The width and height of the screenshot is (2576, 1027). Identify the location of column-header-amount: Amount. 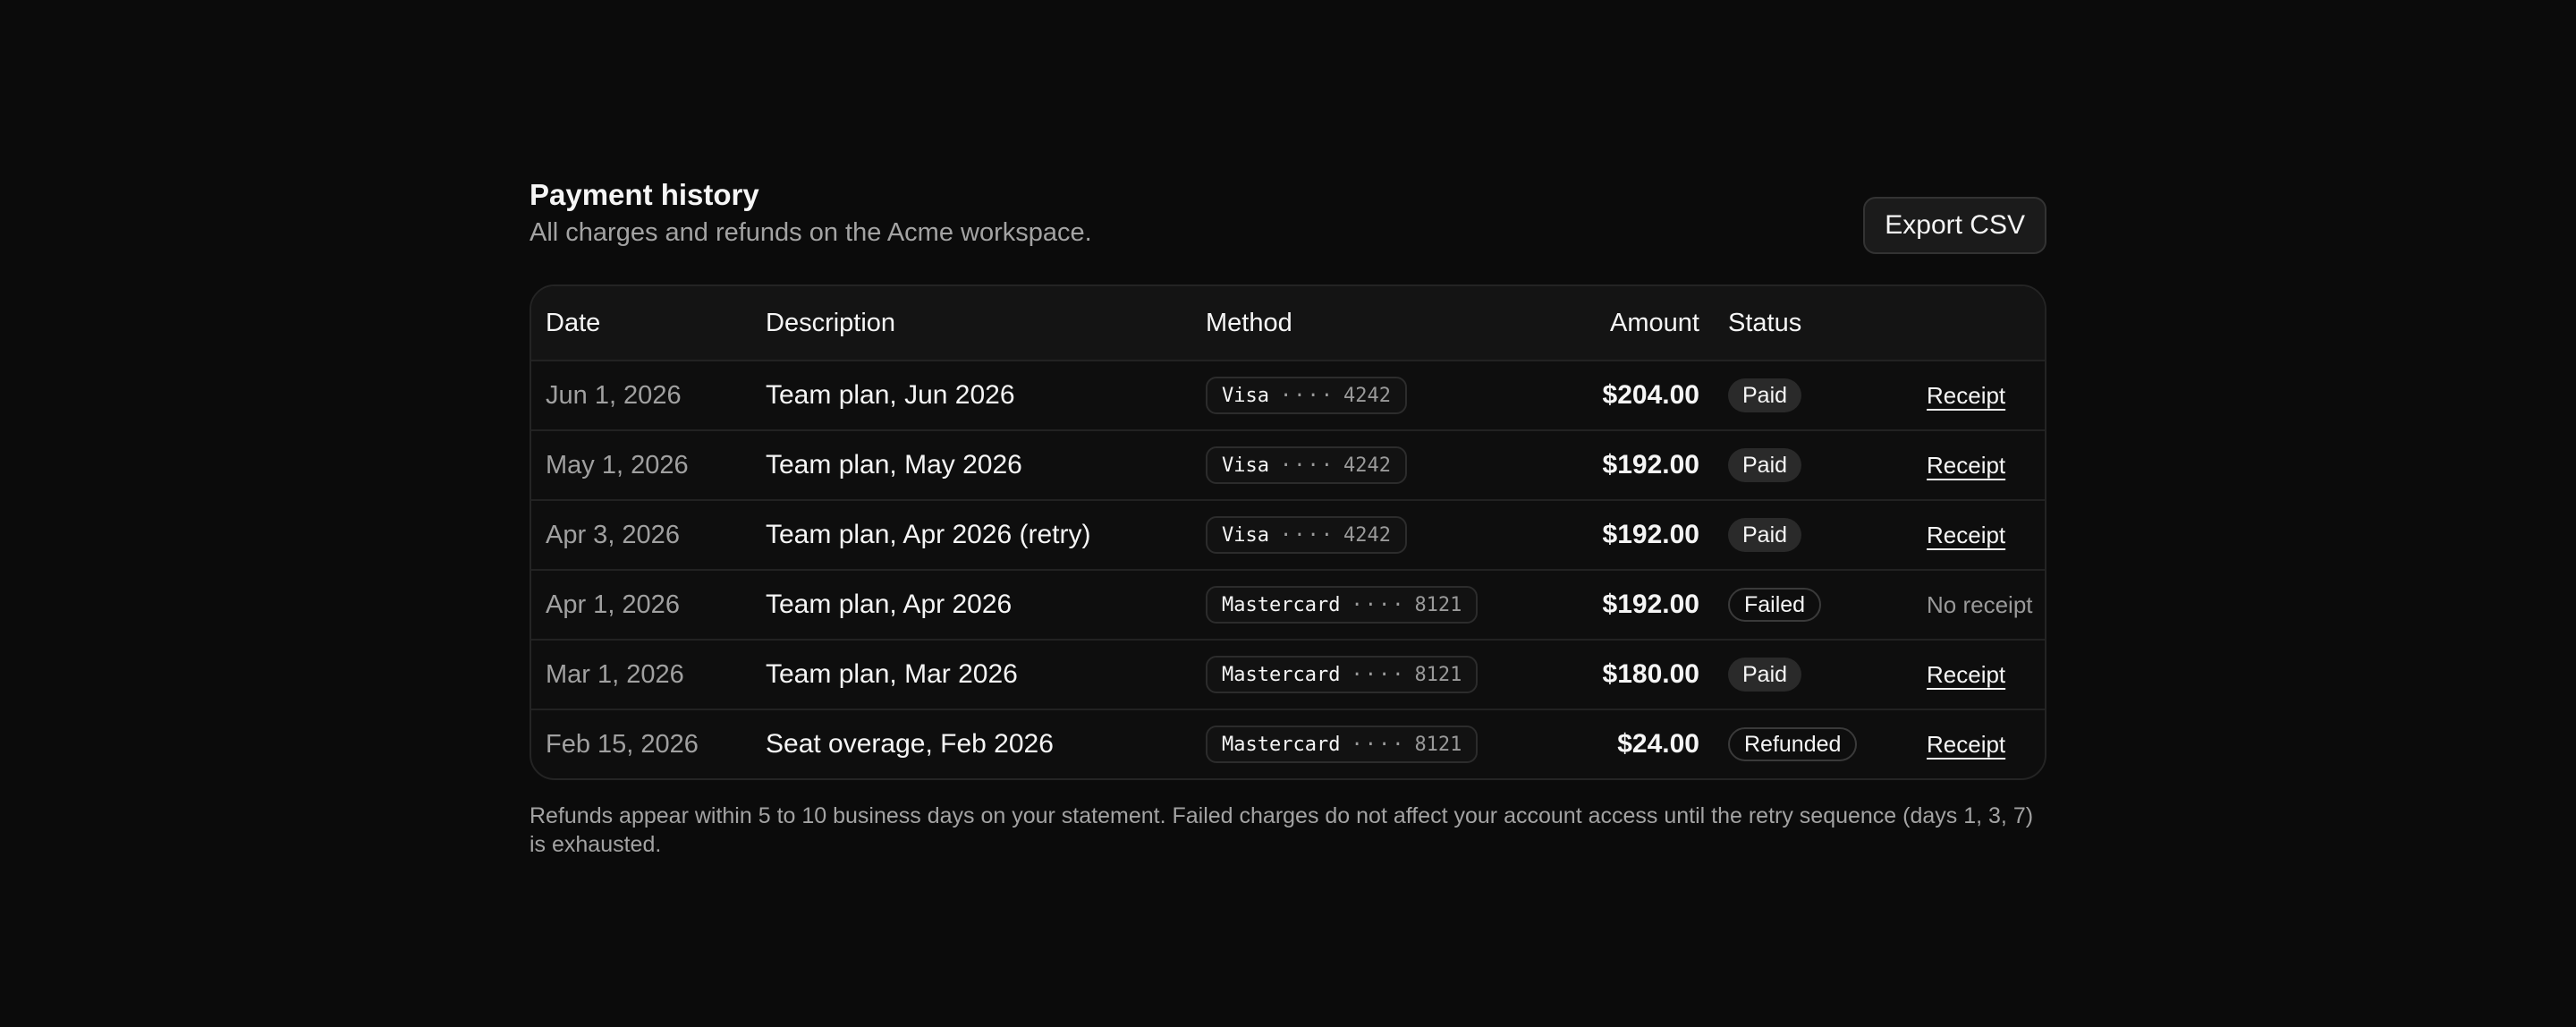
(1654, 322).